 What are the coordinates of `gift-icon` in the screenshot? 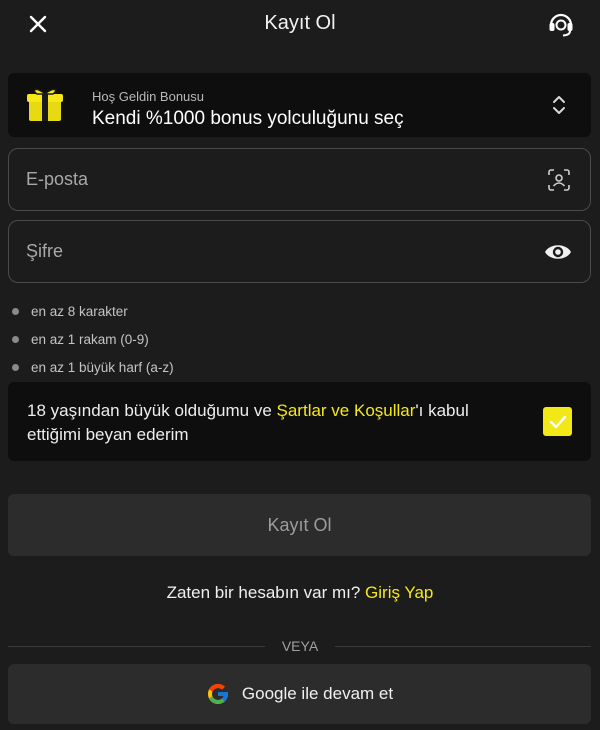 It's located at (45, 104).